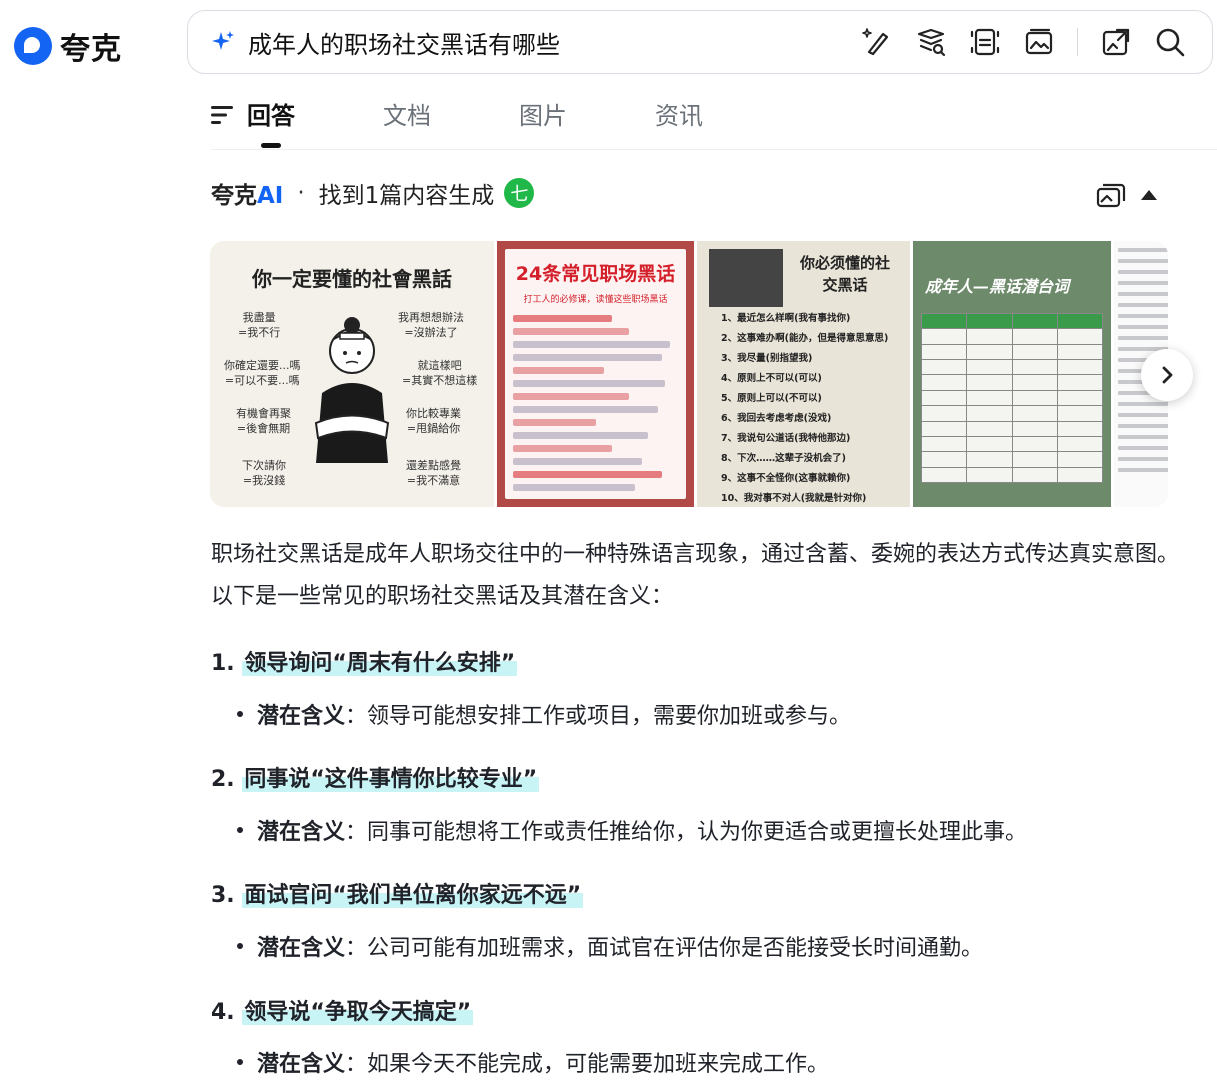 The height and width of the screenshot is (1080, 1217). What do you see at coordinates (352, 279) in the screenshot?
I see `image-title: 你一定要懂的社會黑話` at bounding box center [352, 279].